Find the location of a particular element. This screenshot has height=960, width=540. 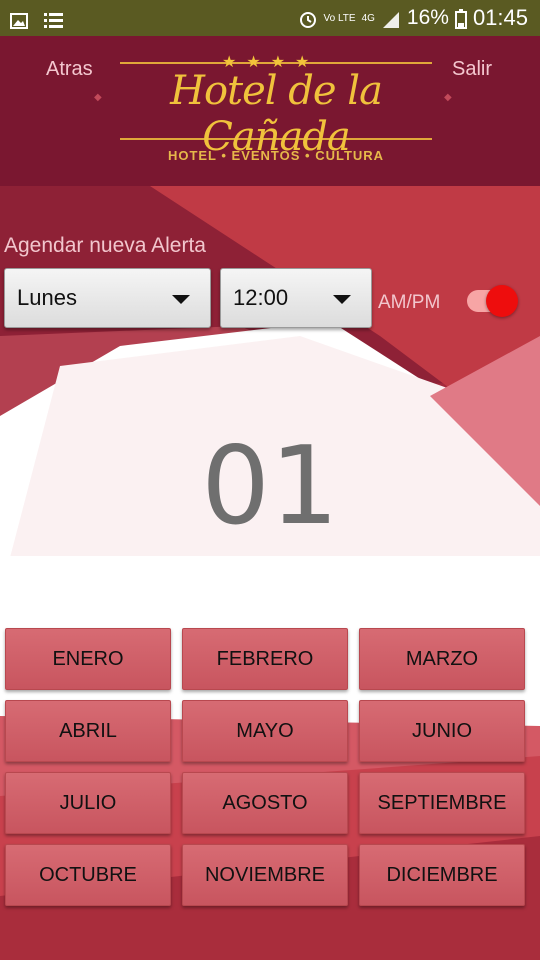

month-button-julio: JULIO is located at coordinates (88, 803).